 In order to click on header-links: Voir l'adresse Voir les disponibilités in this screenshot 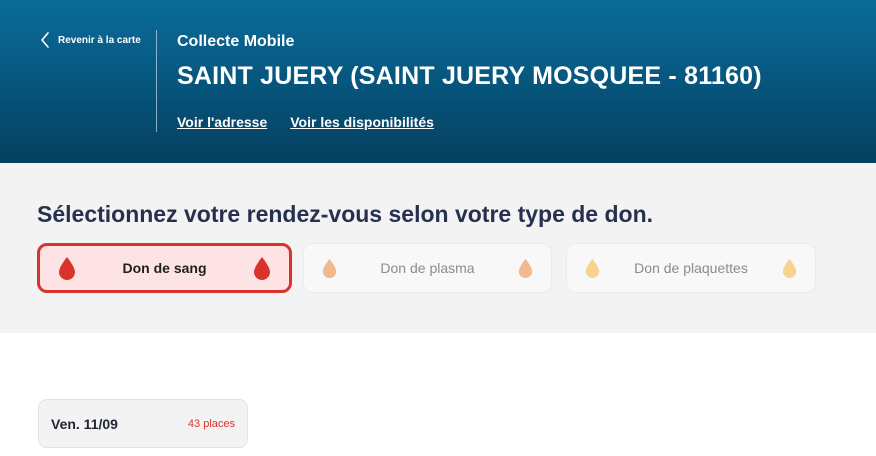, I will do `click(305, 122)`.